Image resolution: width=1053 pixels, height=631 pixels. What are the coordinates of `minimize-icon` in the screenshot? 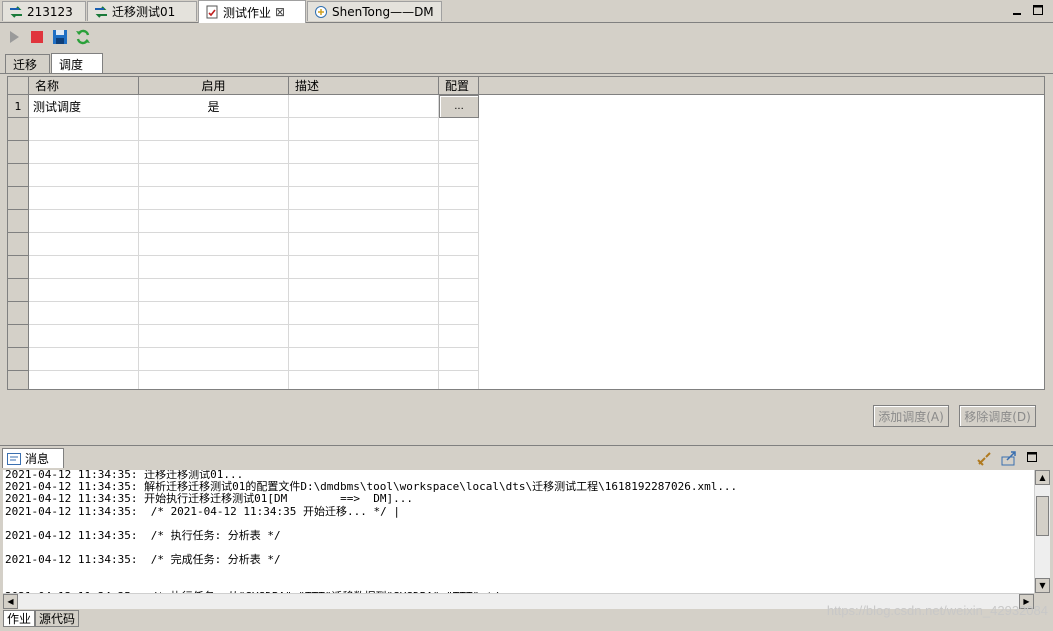 It's located at (1017, 10).